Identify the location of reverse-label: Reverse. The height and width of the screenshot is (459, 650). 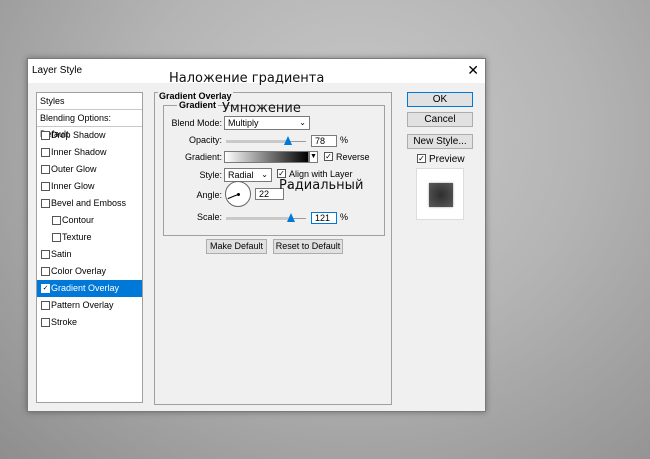
(353, 157).